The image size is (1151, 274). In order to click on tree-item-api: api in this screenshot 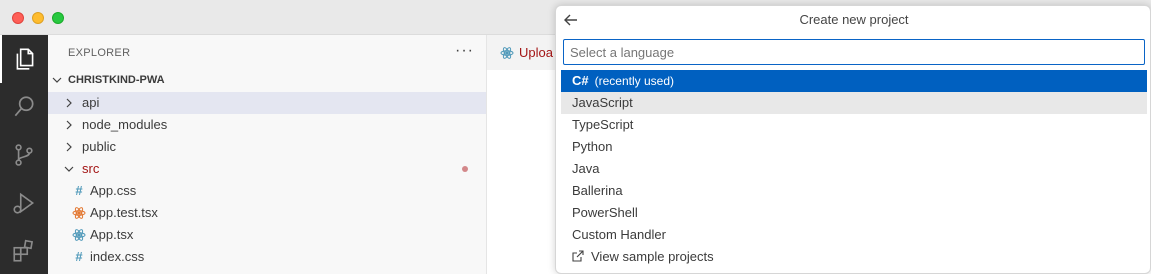, I will do `click(267, 103)`.